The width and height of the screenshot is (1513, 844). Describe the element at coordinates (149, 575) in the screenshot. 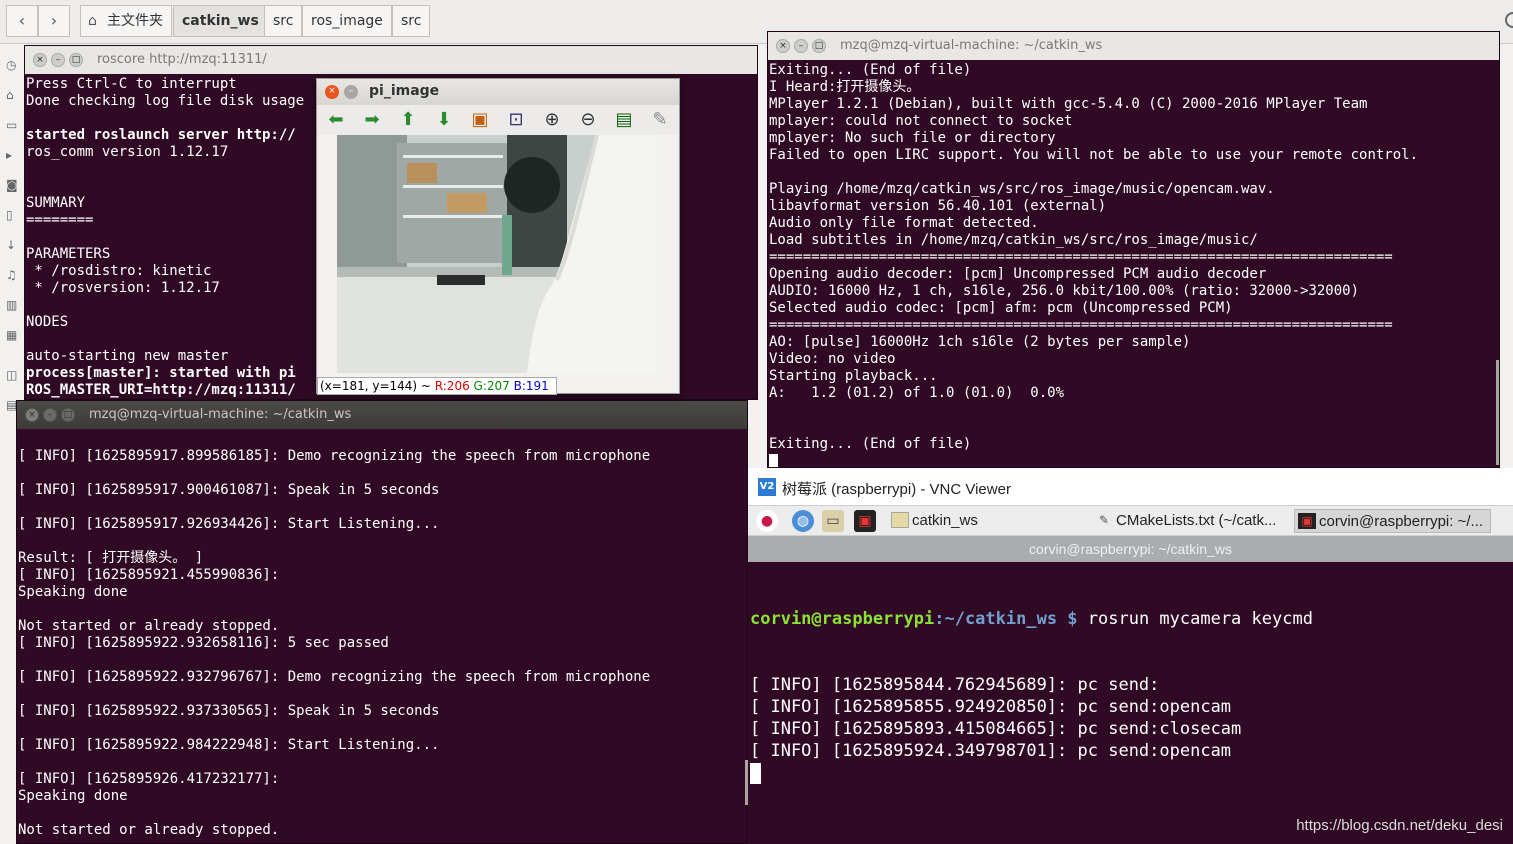

I see `terminal-line: [ INFO] [1625895921.455990836]:` at that location.